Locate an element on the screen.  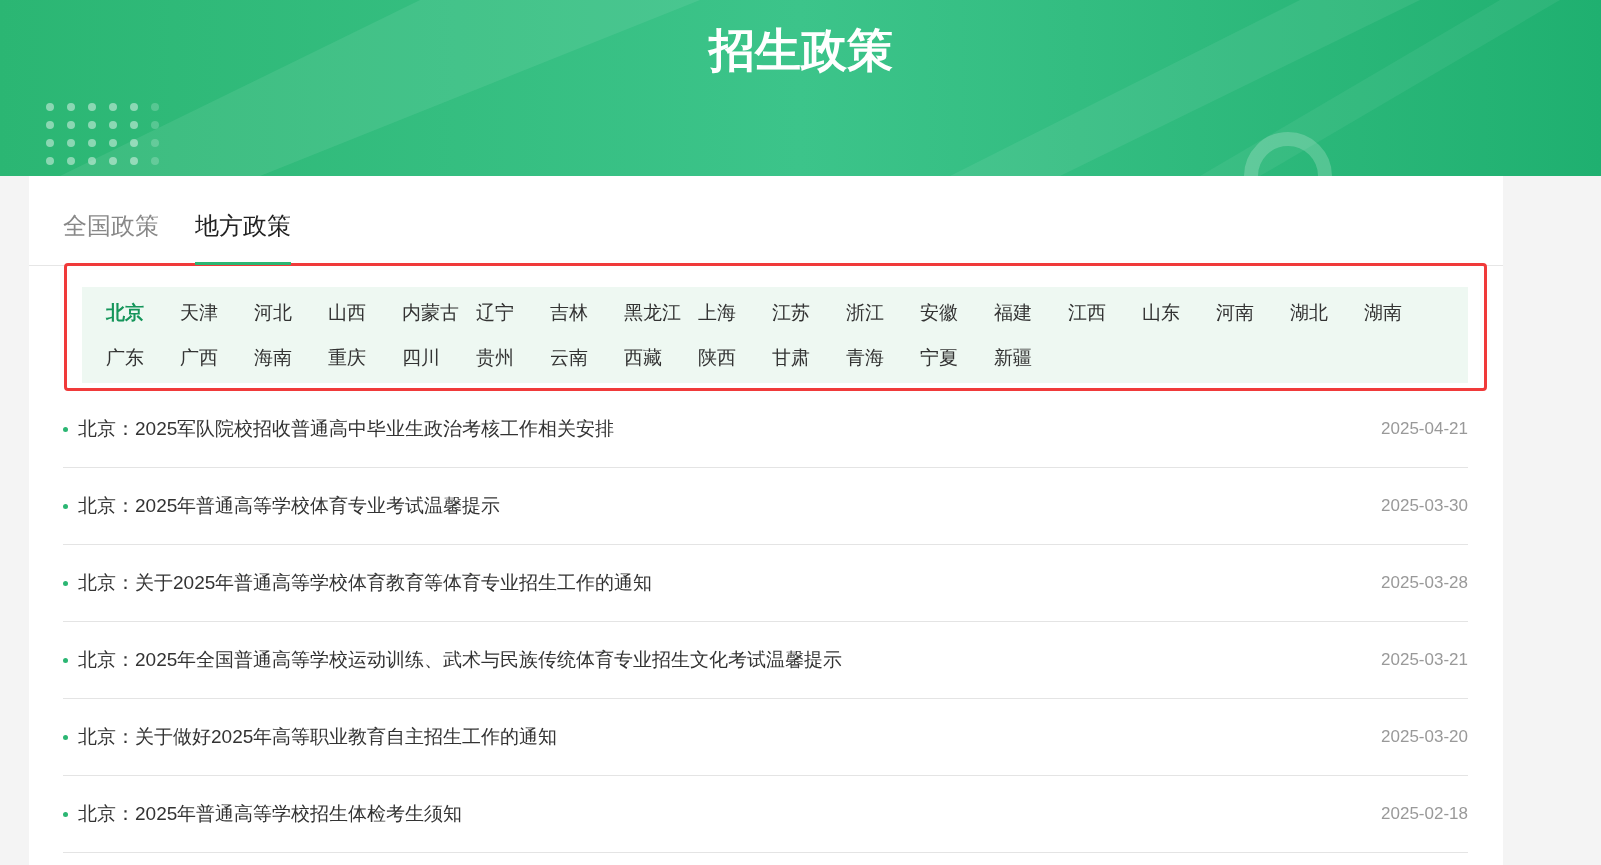
article-date: 2025-03-21 is located at coordinates (1424, 660).